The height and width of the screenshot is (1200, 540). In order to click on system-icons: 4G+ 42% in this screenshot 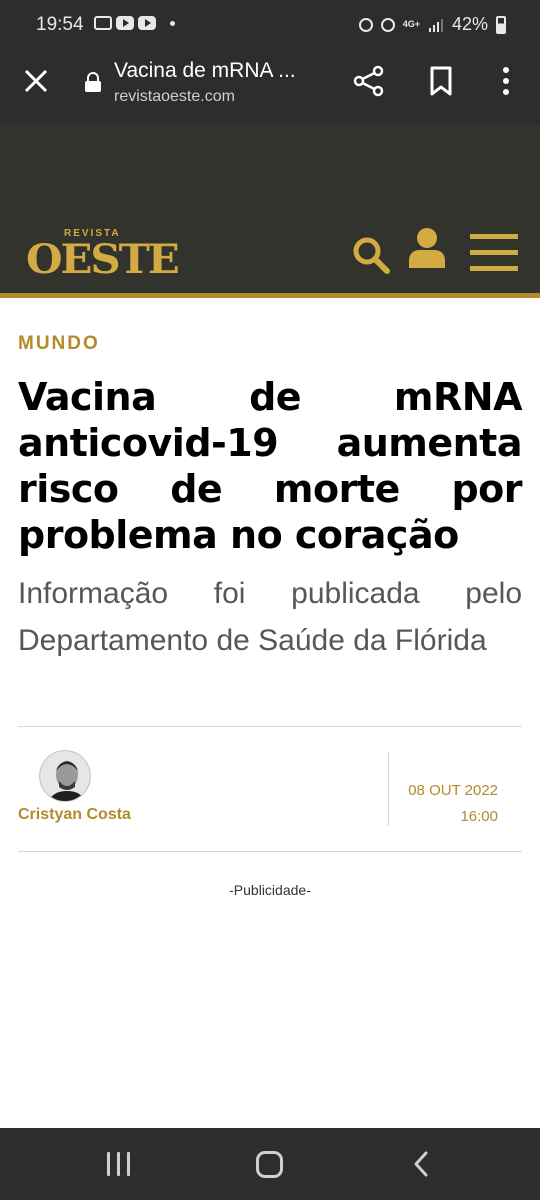, I will do `click(432, 24)`.